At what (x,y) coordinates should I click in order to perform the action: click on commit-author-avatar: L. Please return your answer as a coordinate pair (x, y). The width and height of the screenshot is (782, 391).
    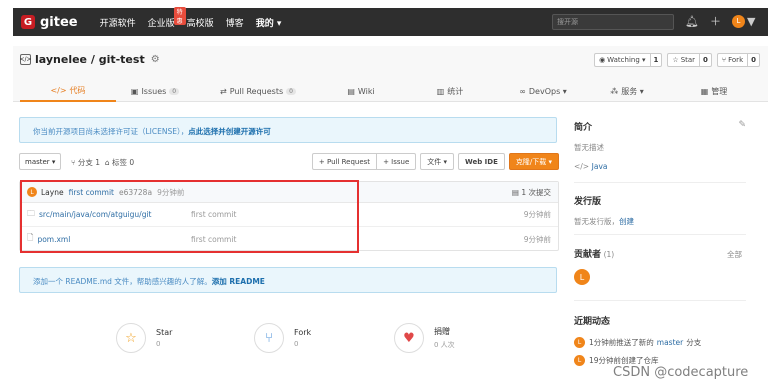
    Looking at the image, I should click on (32, 192).